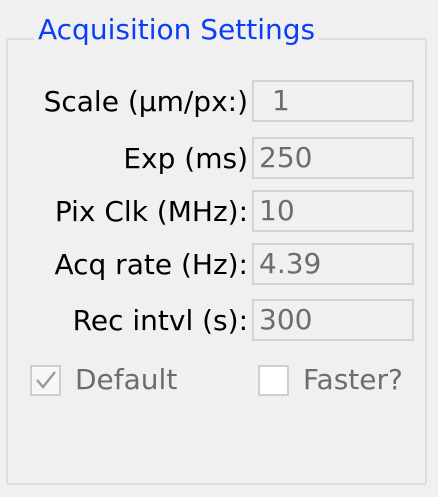 The image size is (438, 497). Describe the element at coordinates (151, 264) in the screenshot. I see `acq-rate-label: Acq rate (Hz):` at that location.